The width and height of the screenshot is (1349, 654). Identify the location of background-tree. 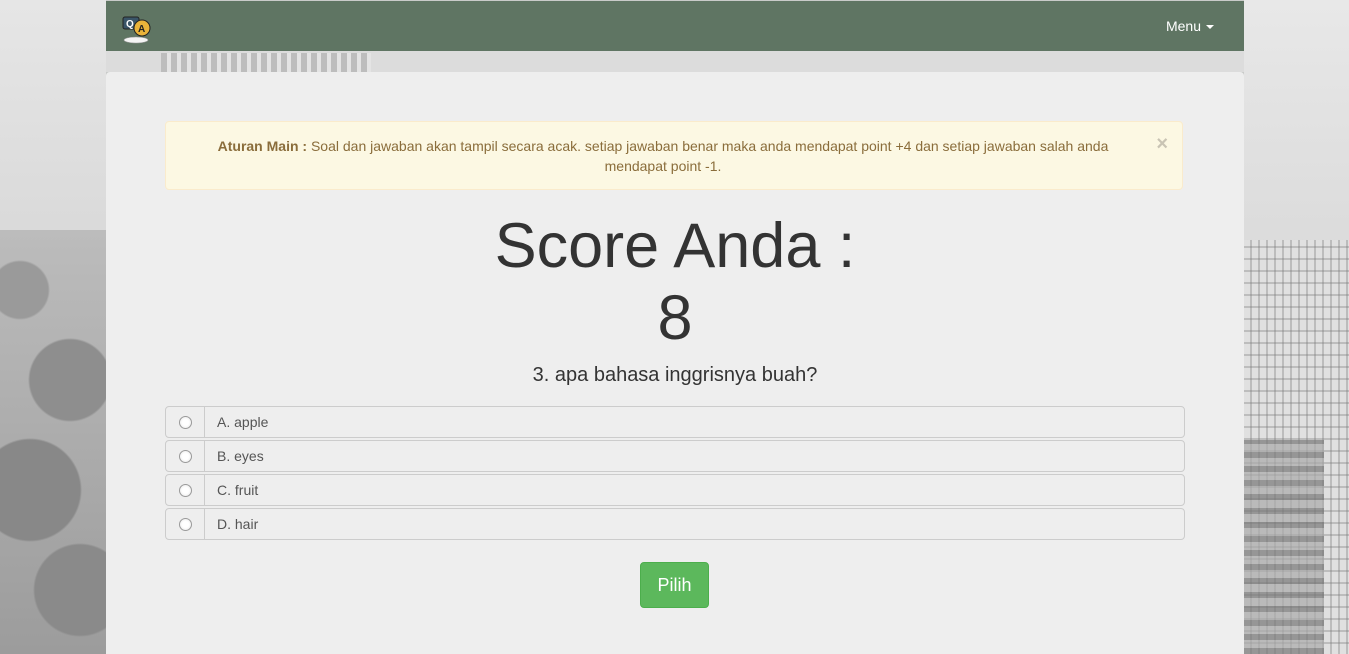
(53, 442).